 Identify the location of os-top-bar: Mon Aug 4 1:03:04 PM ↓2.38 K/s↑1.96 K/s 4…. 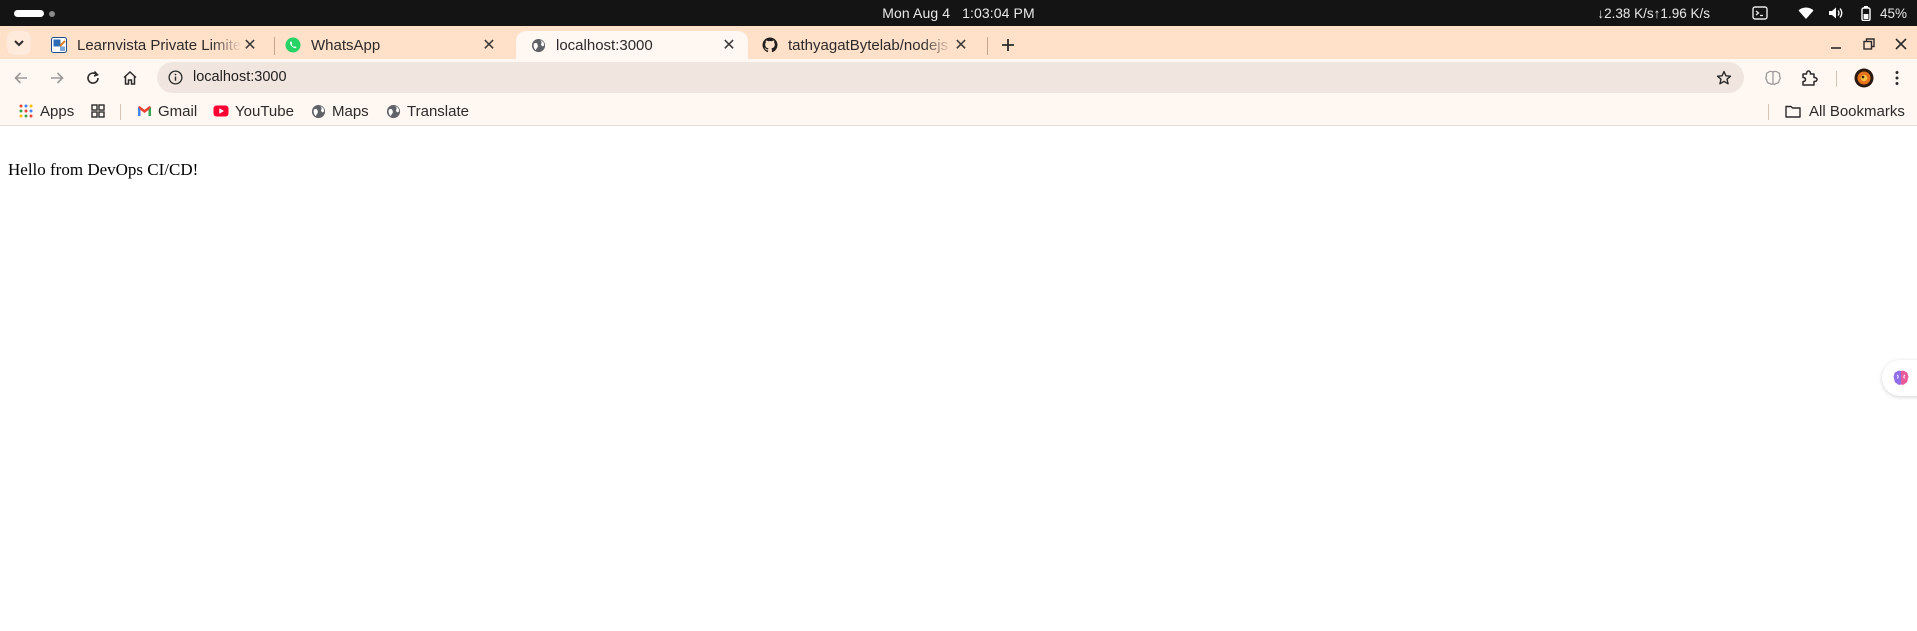
(958, 13).